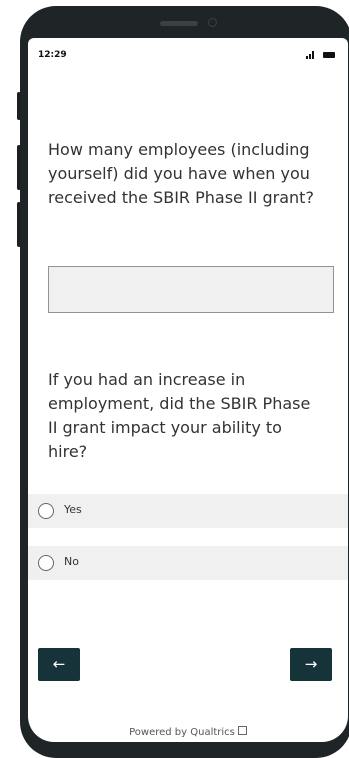  Describe the element at coordinates (212, 22) in the screenshot. I see `phone-camera` at that location.